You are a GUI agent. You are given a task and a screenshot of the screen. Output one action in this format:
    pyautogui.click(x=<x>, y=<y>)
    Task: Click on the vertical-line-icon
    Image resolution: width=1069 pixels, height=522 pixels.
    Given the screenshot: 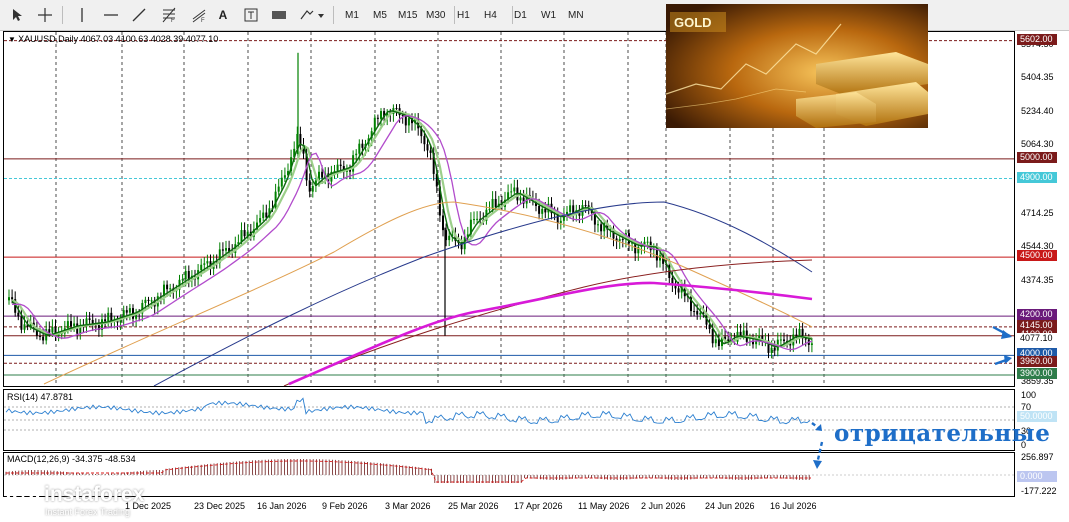 What is the action you would take?
    pyautogui.click(x=82, y=15)
    